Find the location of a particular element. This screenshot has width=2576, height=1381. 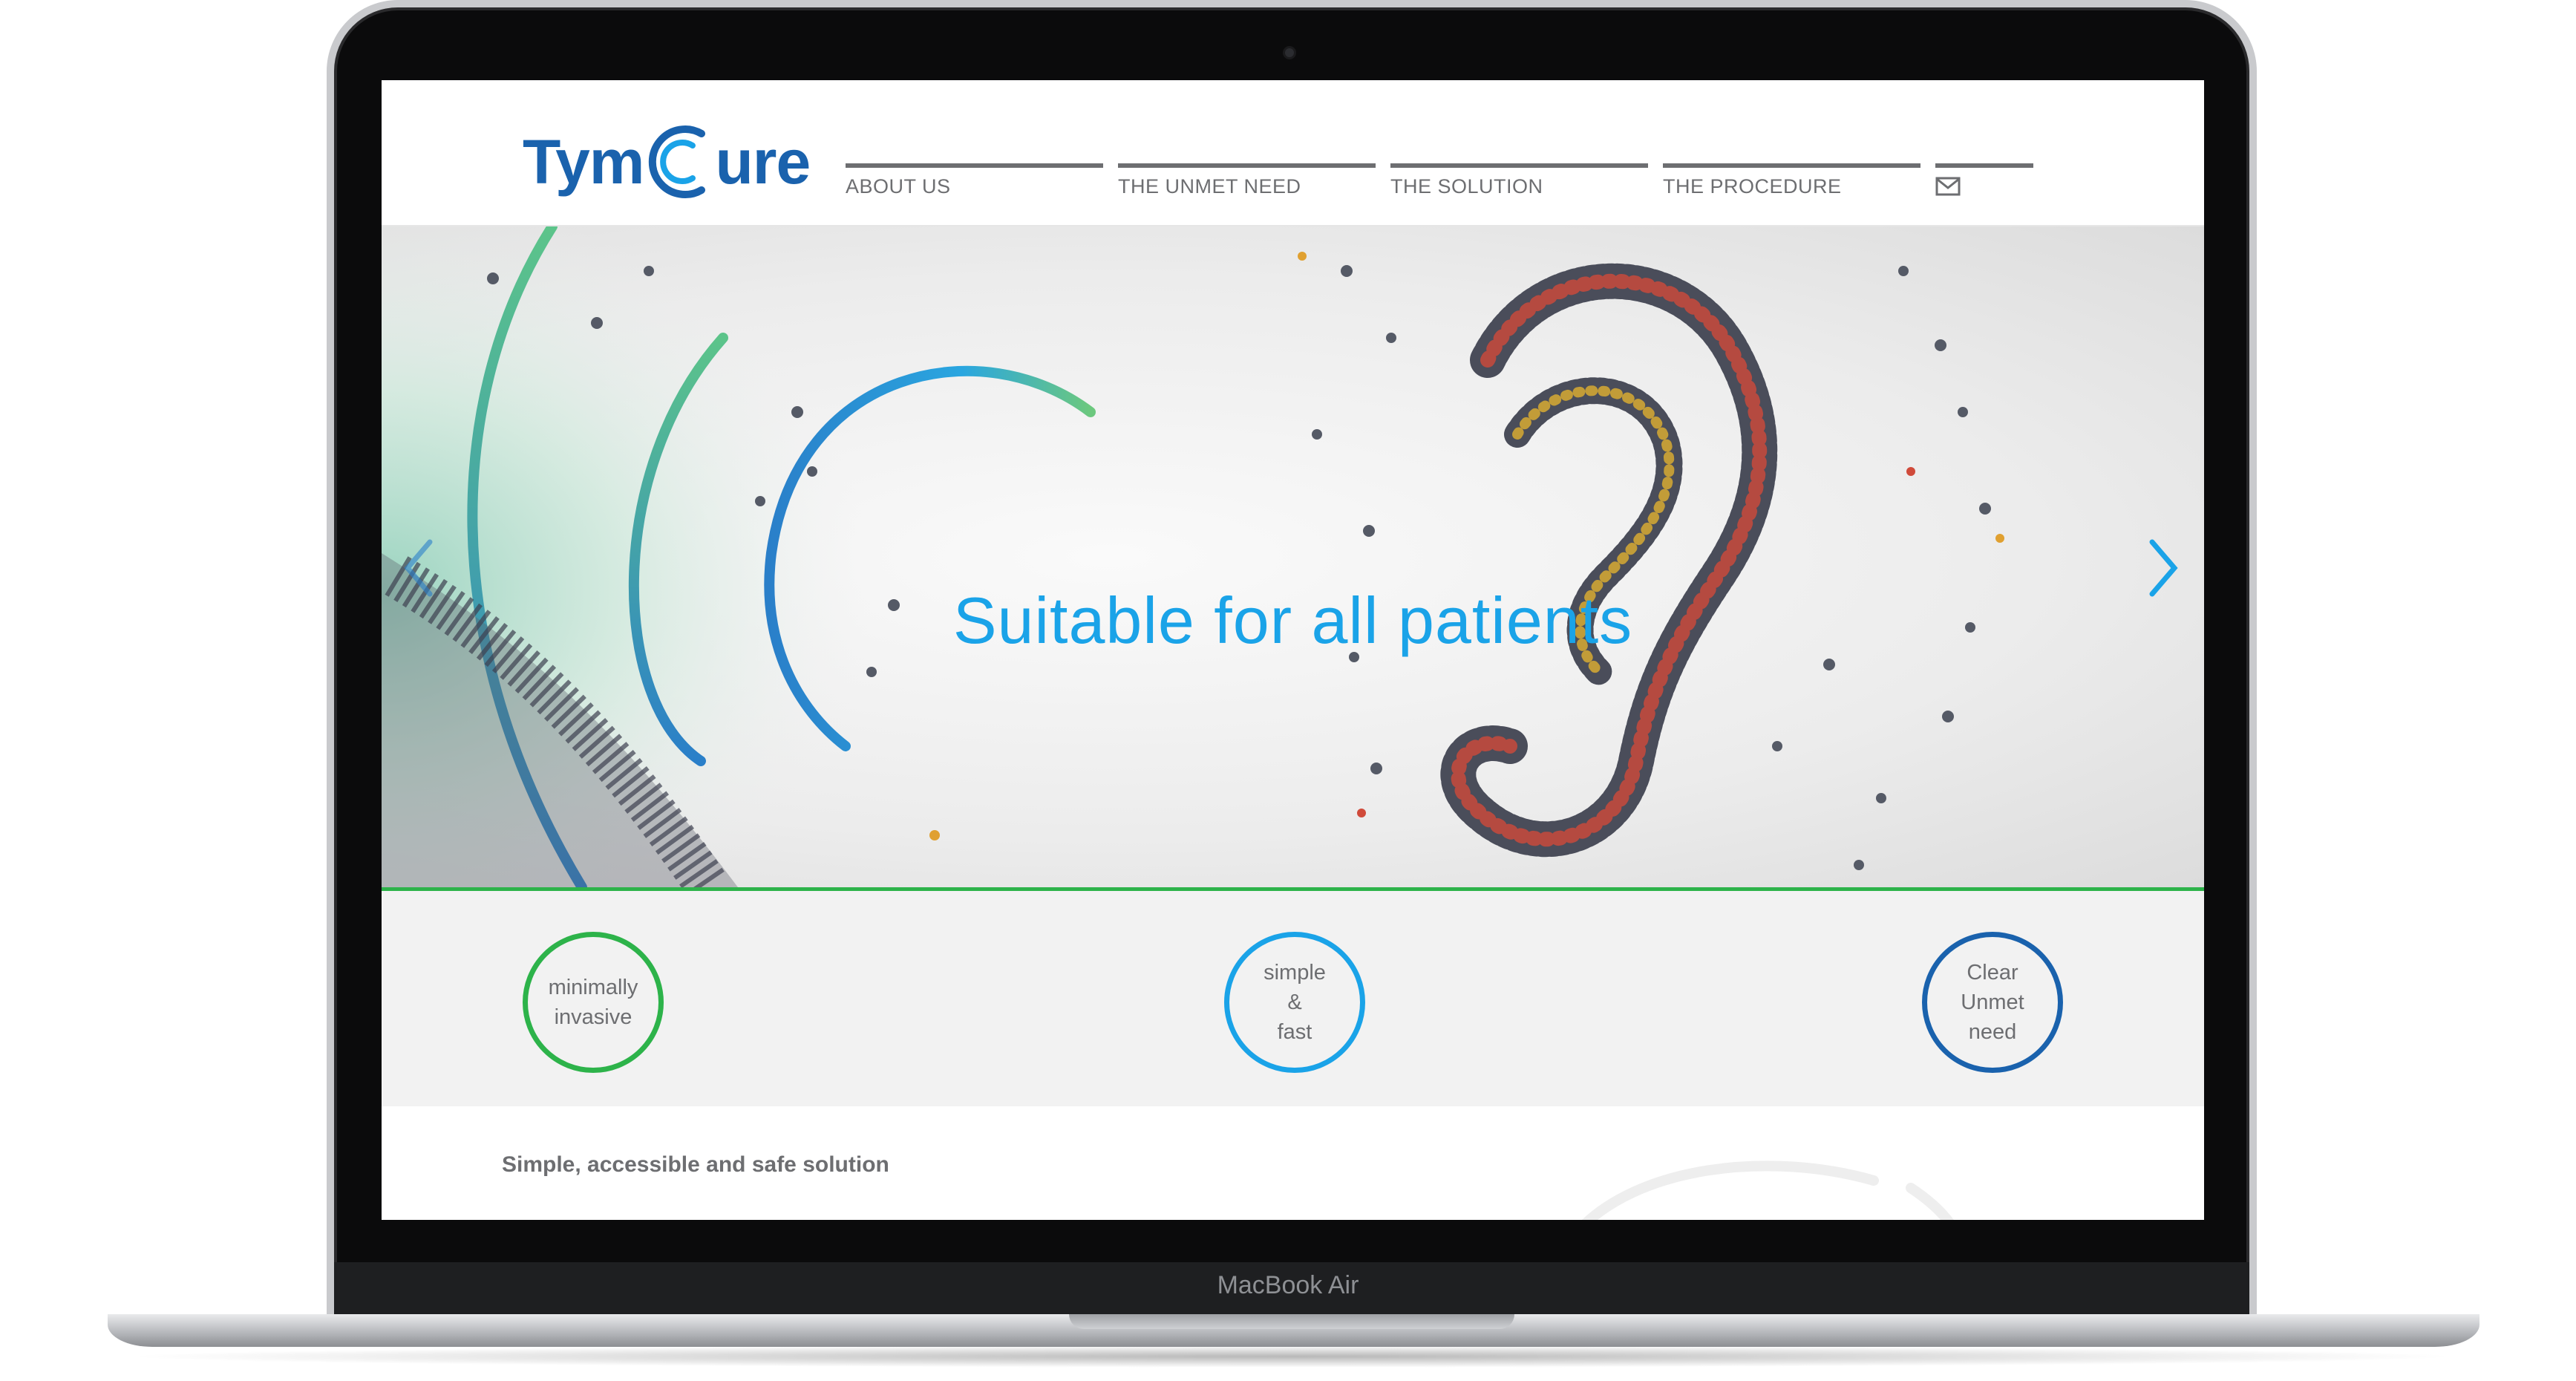

camera-icon is located at coordinates (1290, 52).